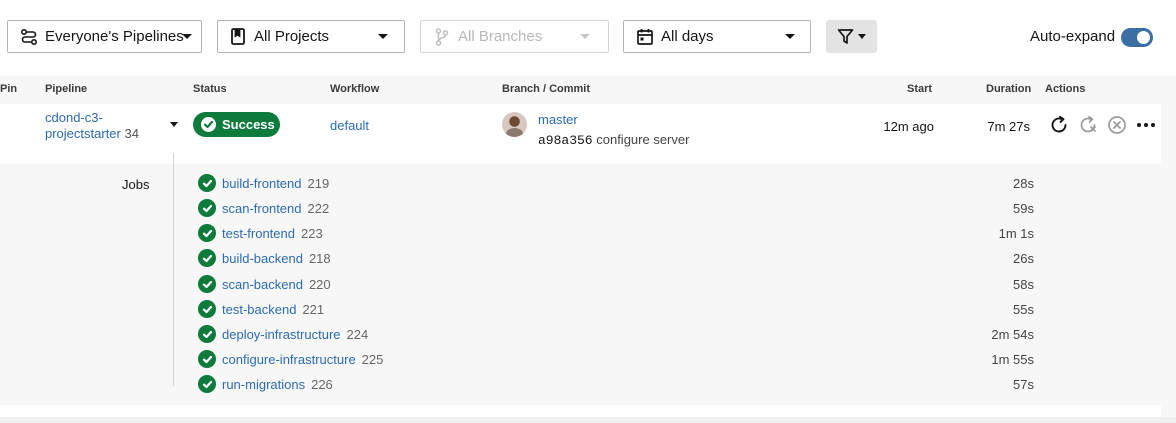 This screenshot has height=423, width=1176. Describe the element at coordinates (645, 36) in the screenshot. I see `calendar-icon` at that location.